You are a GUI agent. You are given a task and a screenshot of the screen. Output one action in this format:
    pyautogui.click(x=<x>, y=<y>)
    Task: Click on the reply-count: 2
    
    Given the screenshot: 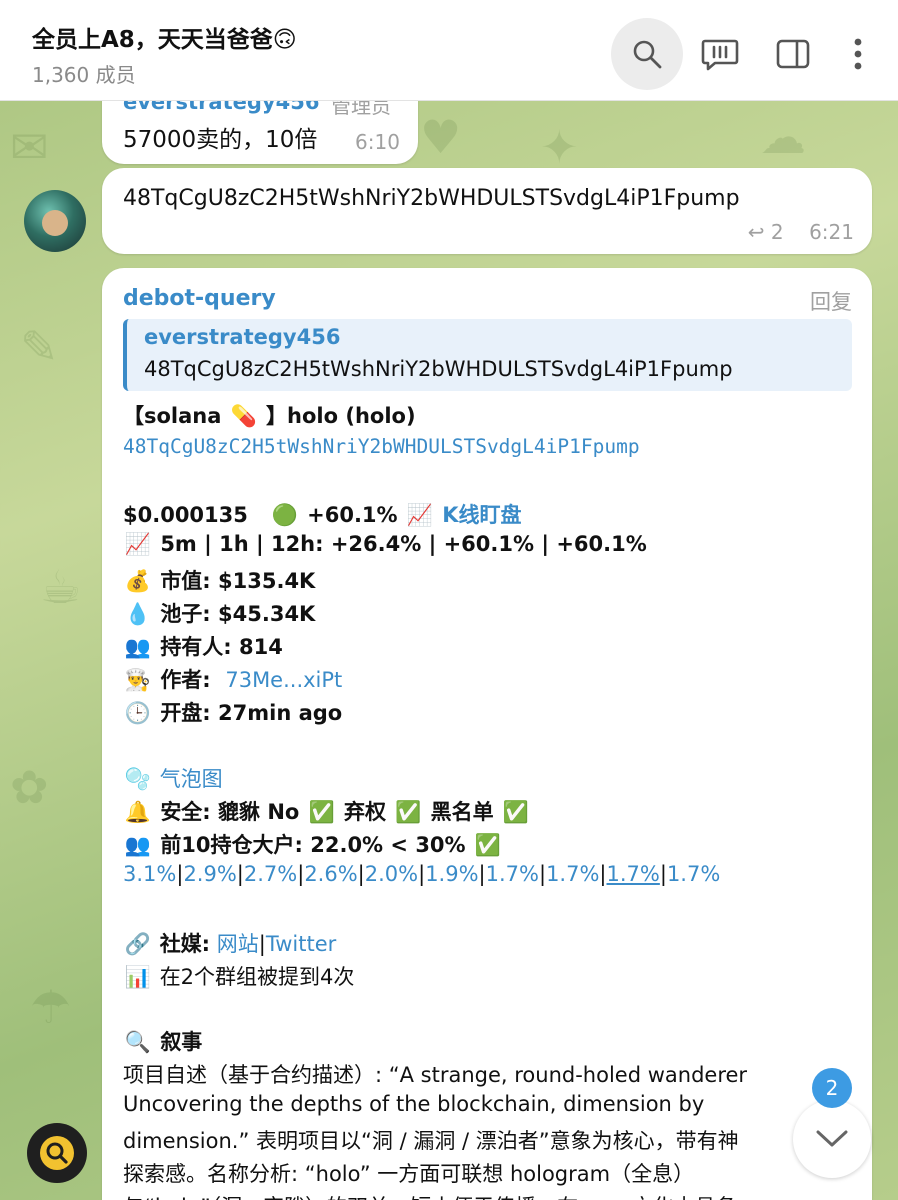 What is the action you would take?
    pyautogui.click(x=777, y=232)
    